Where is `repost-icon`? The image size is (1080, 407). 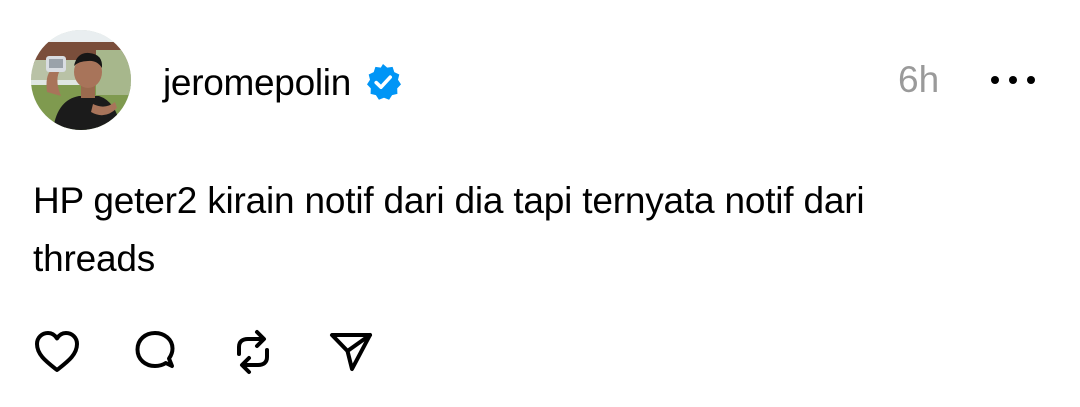
repost-icon is located at coordinates (253, 352).